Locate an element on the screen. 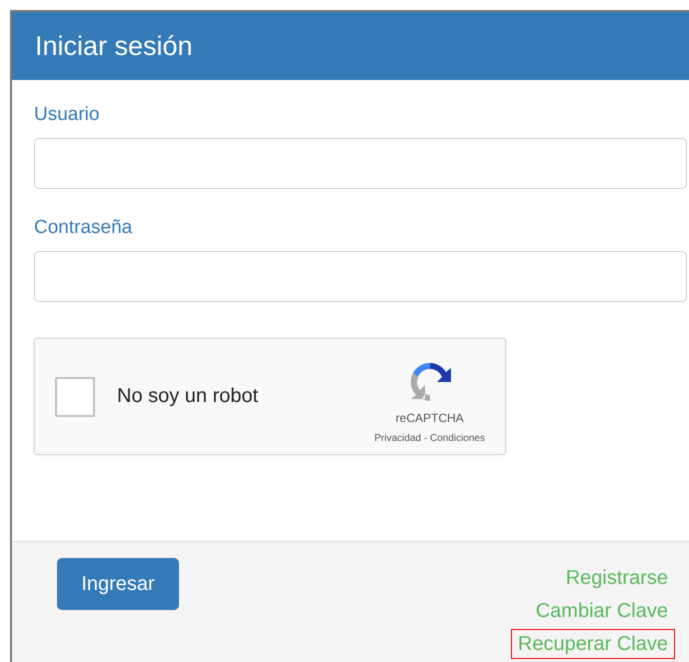 This screenshot has height=662, width=689. captcha-label: No soy un robot is located at coordinates (188, 396).